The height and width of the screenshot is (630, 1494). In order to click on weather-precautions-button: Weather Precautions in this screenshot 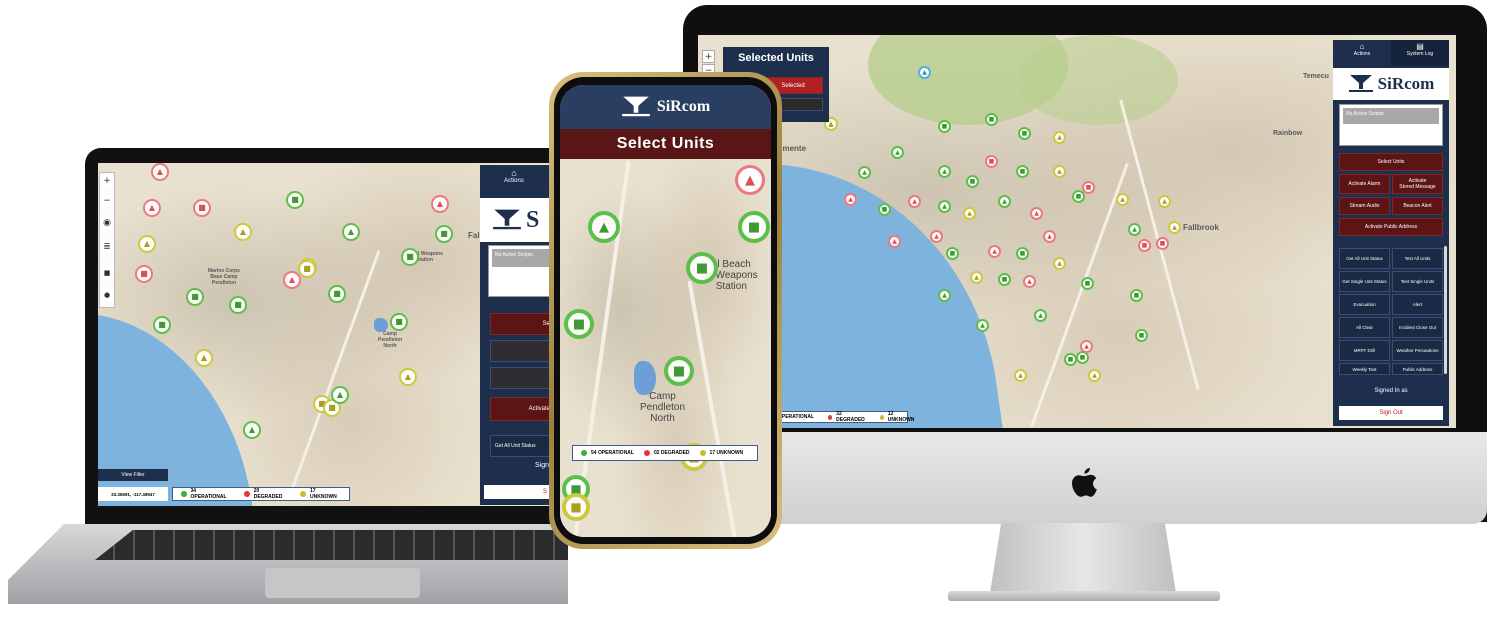, I will do `click(1417, 350)`.